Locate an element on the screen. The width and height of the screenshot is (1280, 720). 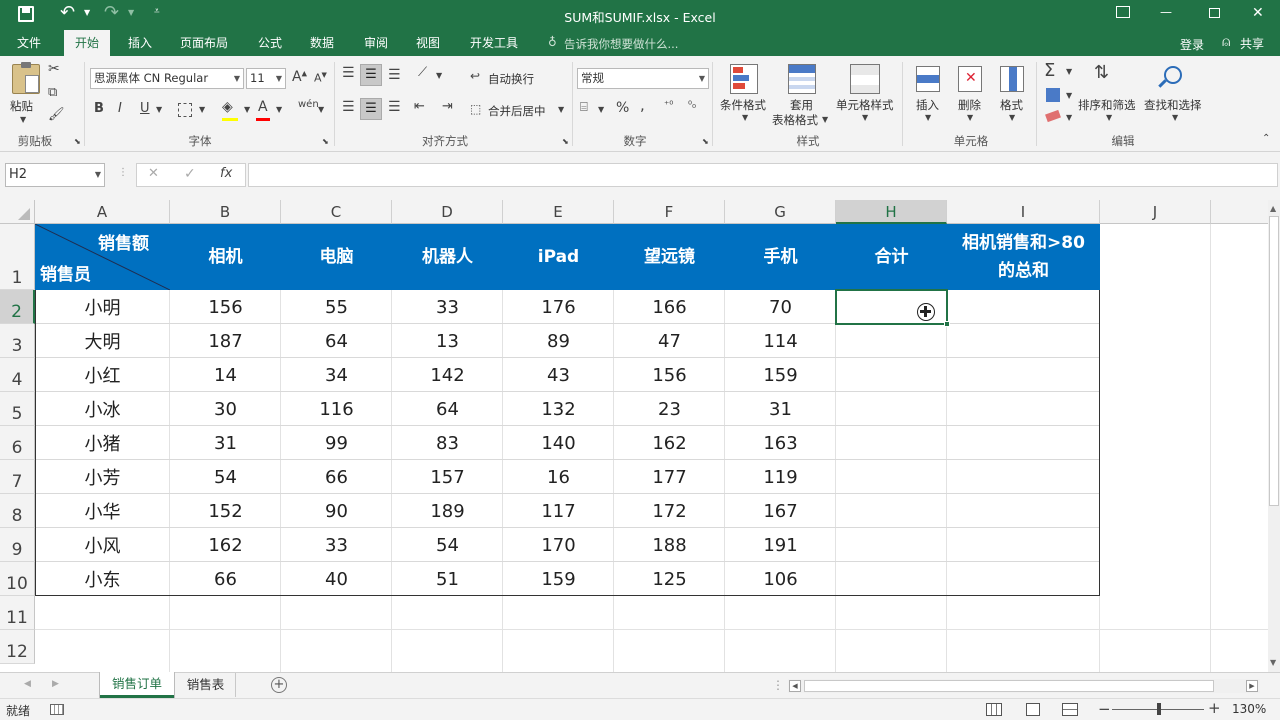
increase-indent-icon: ⇥ is located at coordinates (447, 106).